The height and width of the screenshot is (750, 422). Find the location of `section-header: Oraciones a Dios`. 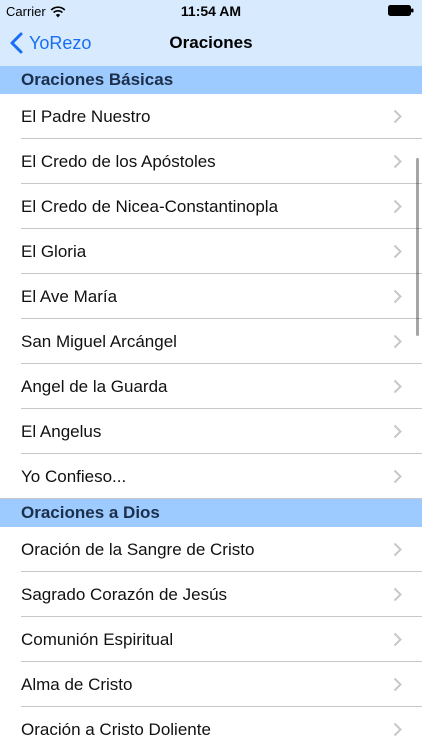

section-header: Oraciones a Dios is located at coordinates (211, 513).